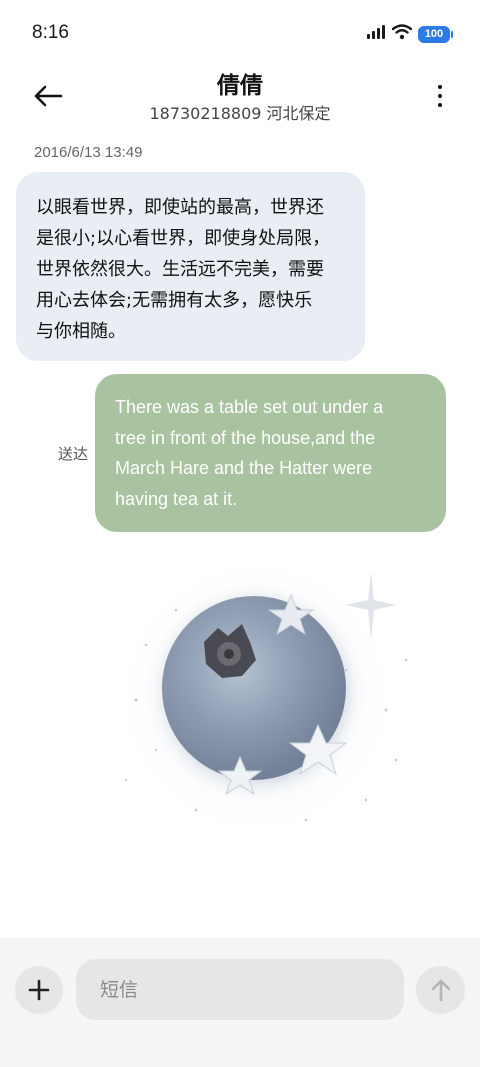  I want to click on send-button, so click(440, 990).